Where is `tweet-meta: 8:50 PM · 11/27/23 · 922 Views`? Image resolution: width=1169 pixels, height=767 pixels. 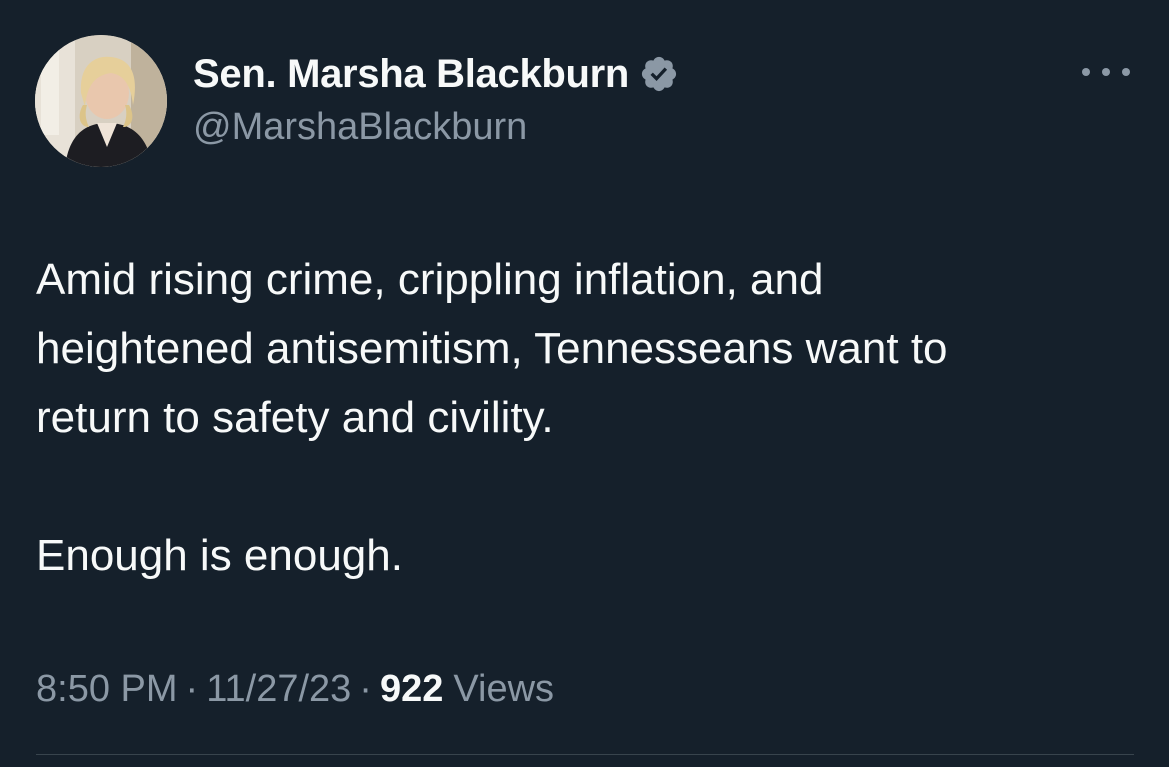
tweet-meta: 8:50 PM · 11/27/23 · 922 Views is located at coordinates (295, 689).